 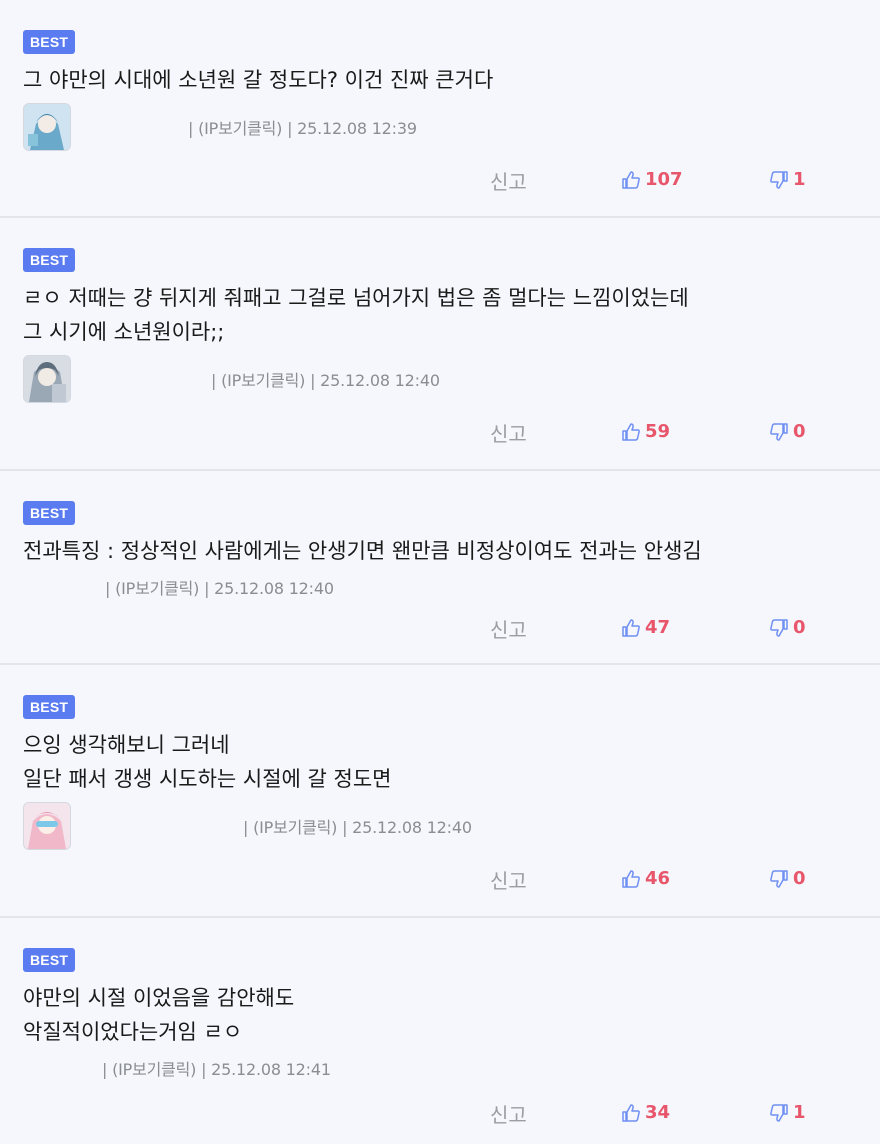 What do you see at coordinates (216, 1069) in the screenshot?
I see `comment-meta-text: | (IP보기클릭) | 25.12.08 12:41` at bounding box center [216, 1069].